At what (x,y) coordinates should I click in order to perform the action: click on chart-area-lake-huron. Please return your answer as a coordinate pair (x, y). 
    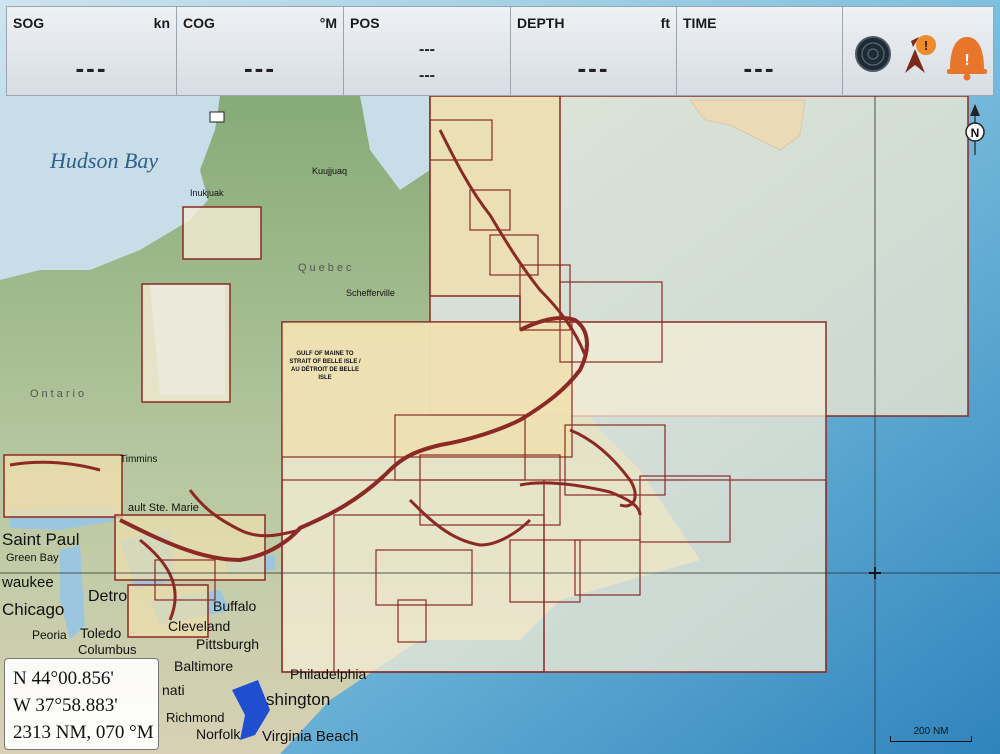
    Looking at the image, I should click on (190, 547).